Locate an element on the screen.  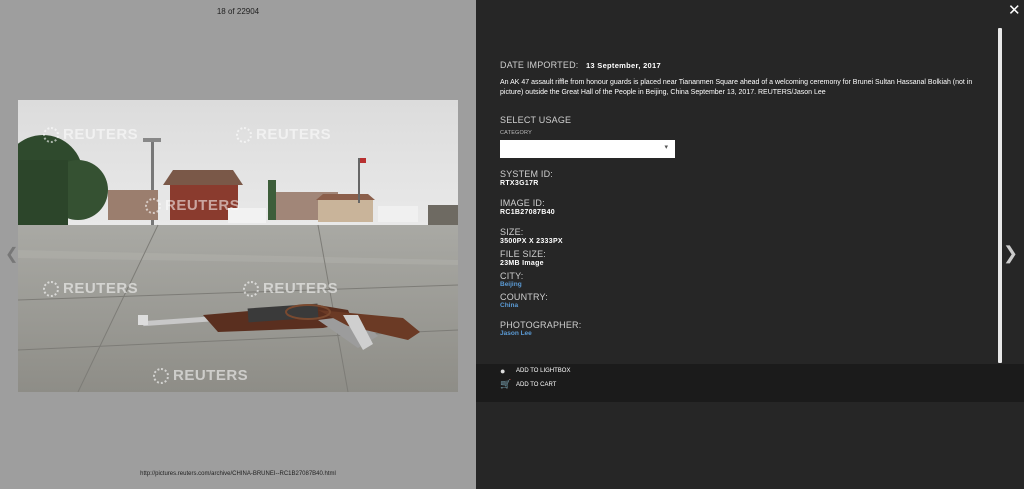
image-id-label: IMAGE ID: is located at coordinates (522, 203).